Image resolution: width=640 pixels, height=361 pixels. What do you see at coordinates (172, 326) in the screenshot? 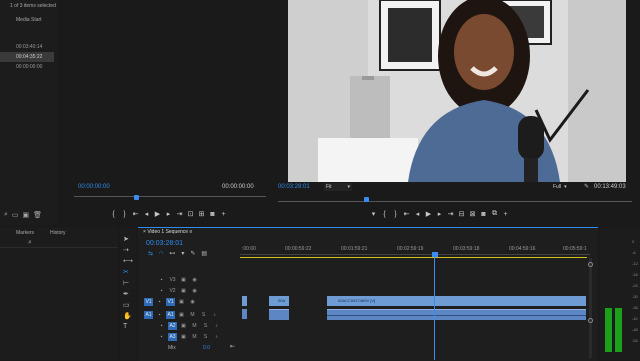
I see `track-label-a2: A2` at bounding box center [172, 326].